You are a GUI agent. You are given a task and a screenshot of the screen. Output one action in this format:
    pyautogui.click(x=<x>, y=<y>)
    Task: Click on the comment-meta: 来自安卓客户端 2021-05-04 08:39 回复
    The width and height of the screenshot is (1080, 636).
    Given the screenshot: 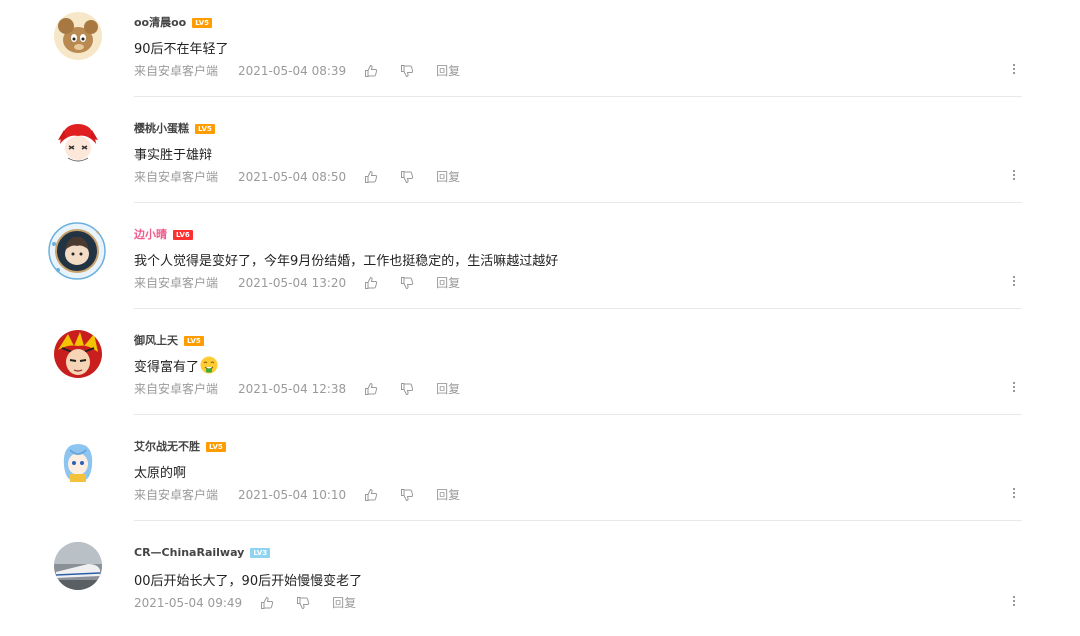 What is the action you would take?
    pyautogui.click(x=297, y=70)
    